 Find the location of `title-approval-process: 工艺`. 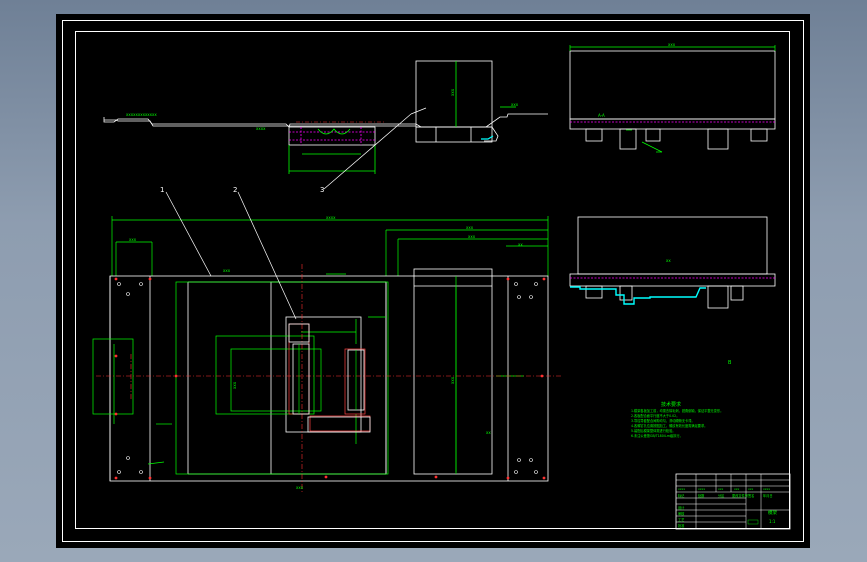

title-approval-process: 工艺 is located at coordinates (681, 519).